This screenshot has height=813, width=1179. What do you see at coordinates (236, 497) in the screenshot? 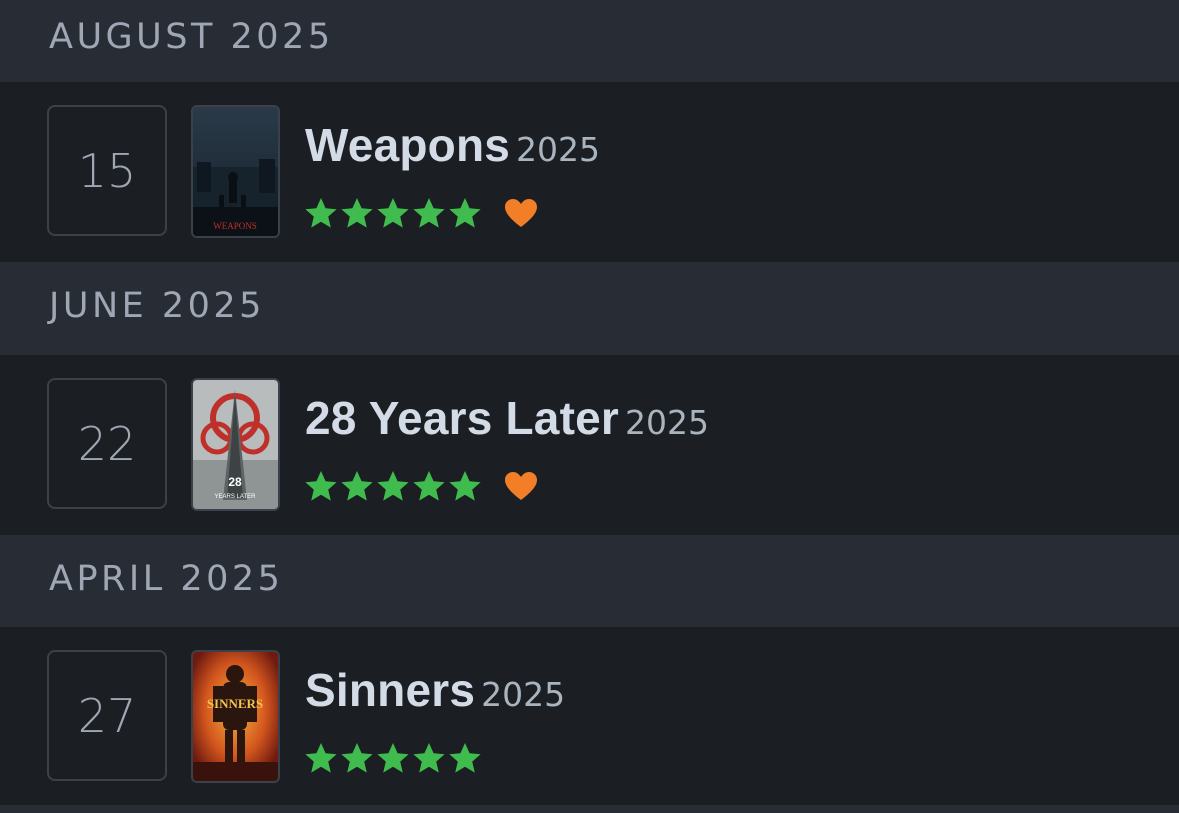
I see `poster-title-text: YEARS LATER` at bounding box center [236, 497].